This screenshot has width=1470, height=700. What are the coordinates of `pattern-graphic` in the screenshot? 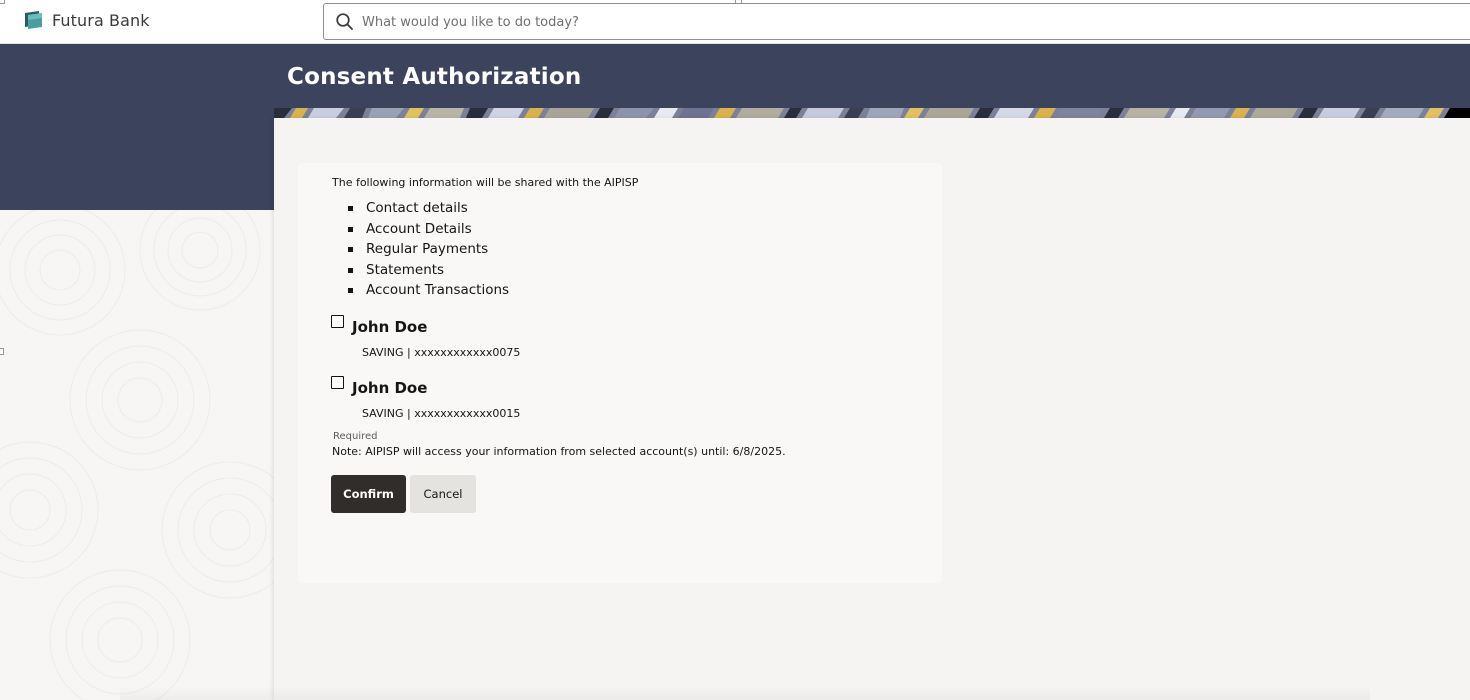 It's located at (872, 113).